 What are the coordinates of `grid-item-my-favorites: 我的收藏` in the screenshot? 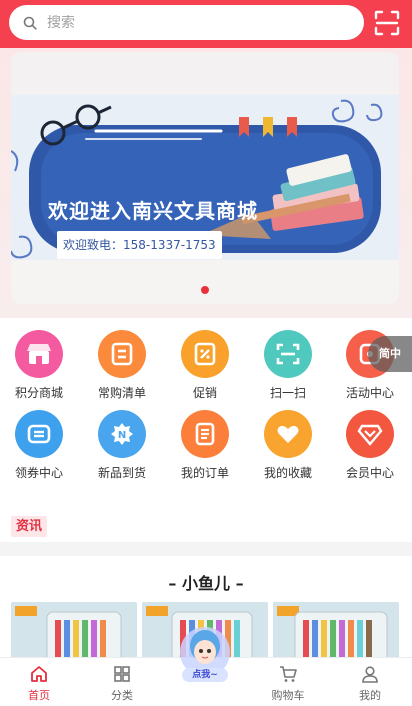 It's located at (288, 445).